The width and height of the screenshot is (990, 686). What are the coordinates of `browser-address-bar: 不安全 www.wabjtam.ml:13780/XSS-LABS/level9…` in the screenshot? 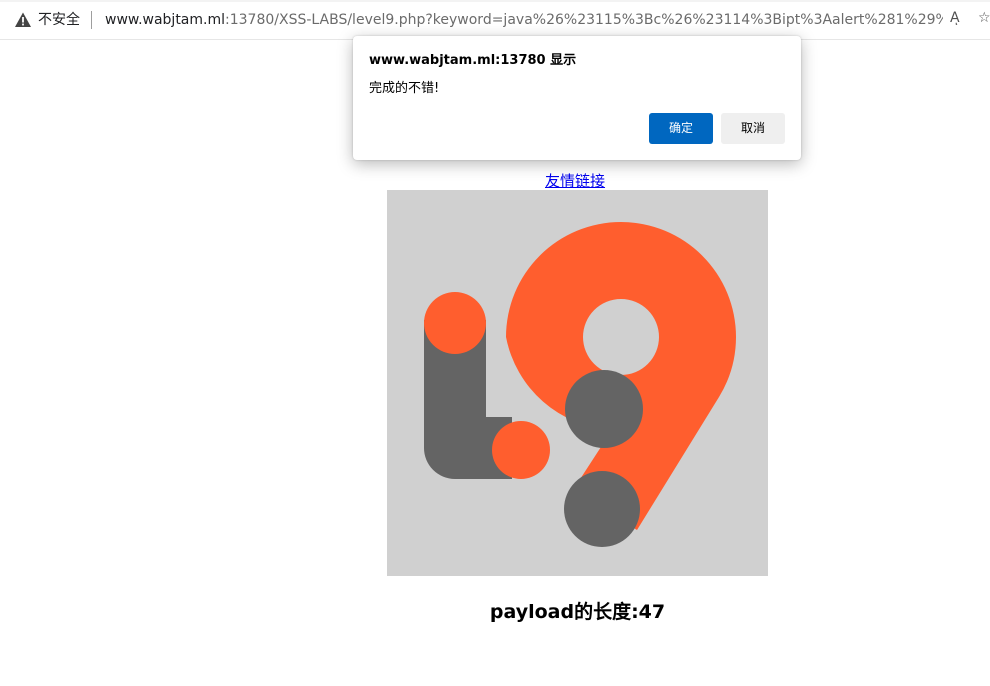 It's located at (495, 20).